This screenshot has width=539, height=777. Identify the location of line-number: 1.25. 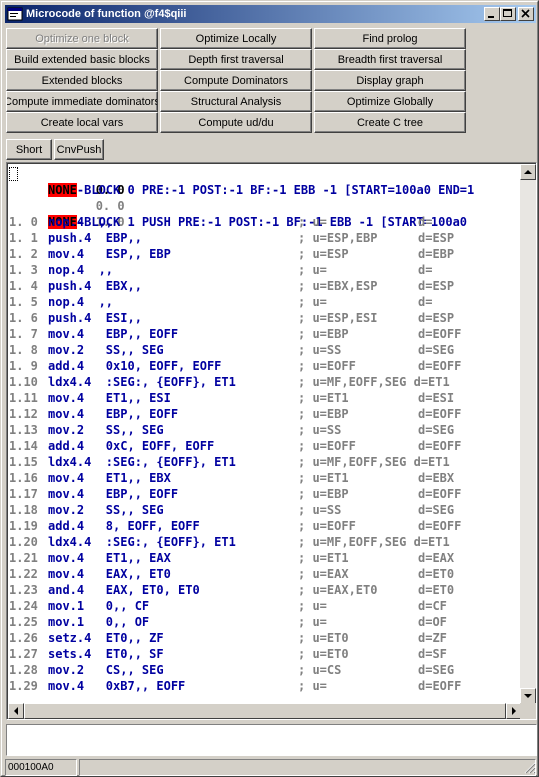
(23, 622).